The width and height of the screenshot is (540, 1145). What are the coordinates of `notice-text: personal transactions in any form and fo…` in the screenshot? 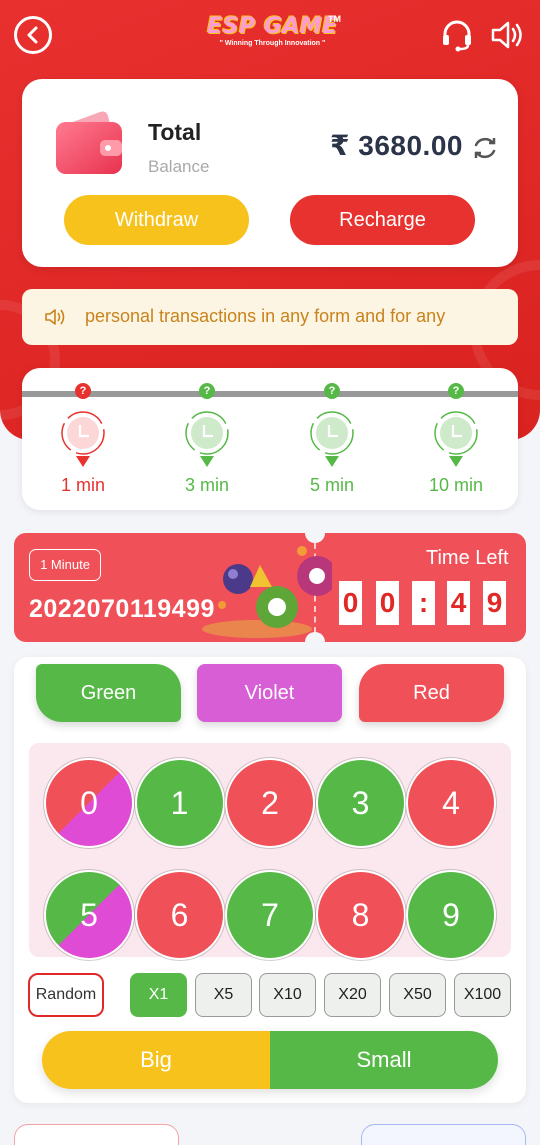 It's located at (265, 316).